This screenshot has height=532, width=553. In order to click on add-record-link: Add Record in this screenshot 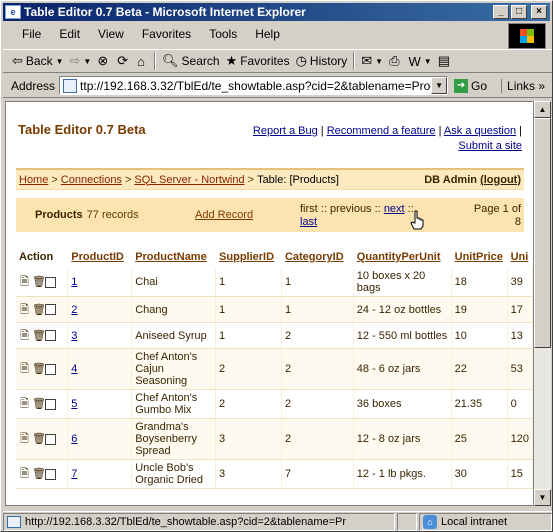, I will do `click(224, 215)`.